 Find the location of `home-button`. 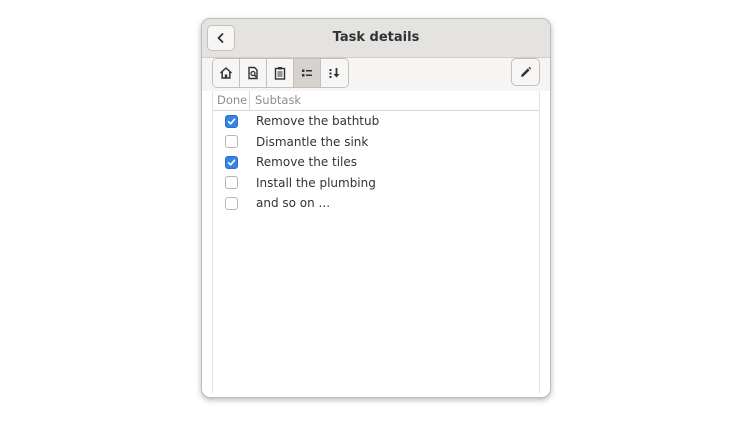

home-button is located at coordinates (226, 73).